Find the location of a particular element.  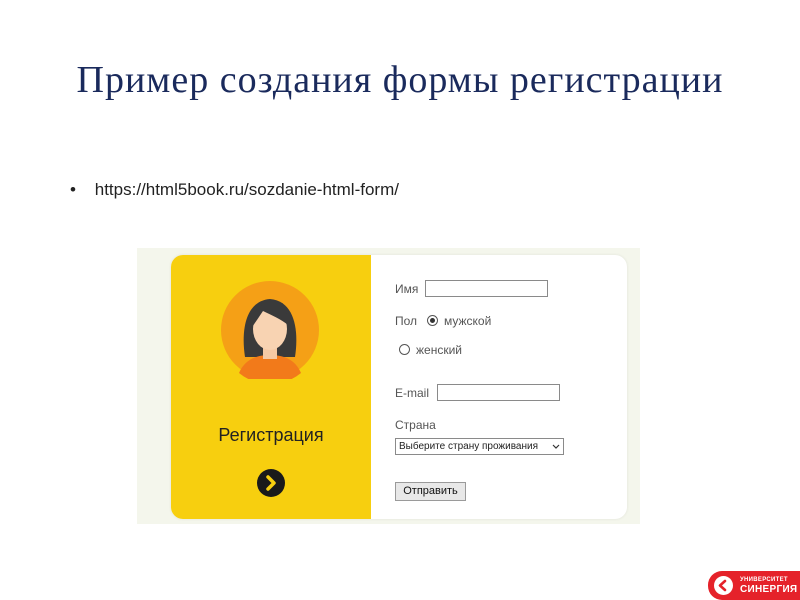

country-select: Выберите страну проживания is located at coordinates (479, 446).